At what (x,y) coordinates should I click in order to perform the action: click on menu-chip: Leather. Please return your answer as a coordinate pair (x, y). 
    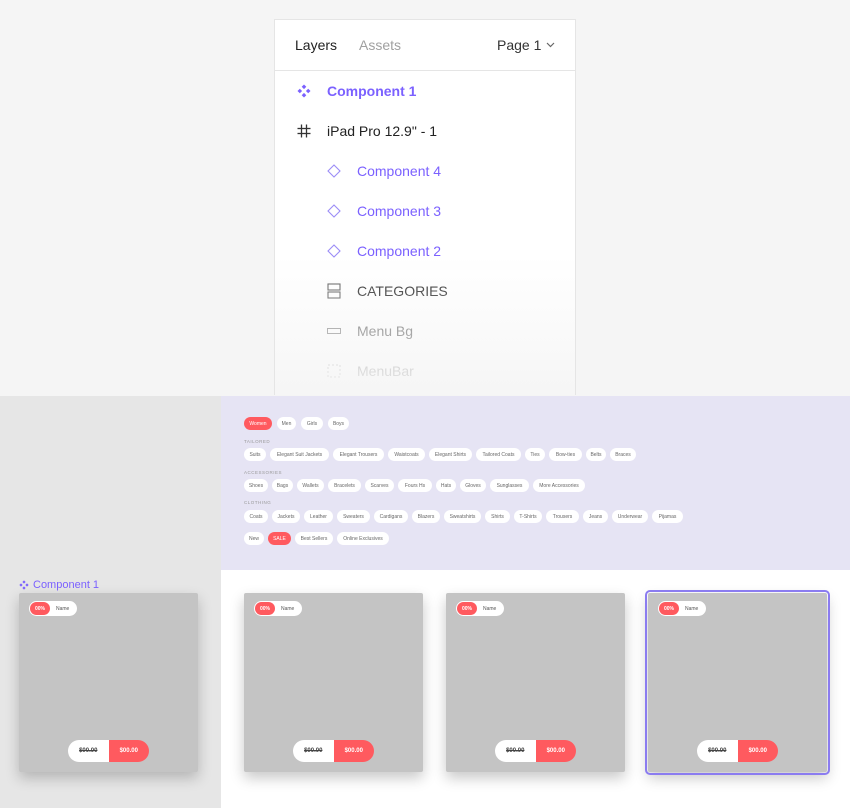
    Looking at the image, I should click on (318, 516).